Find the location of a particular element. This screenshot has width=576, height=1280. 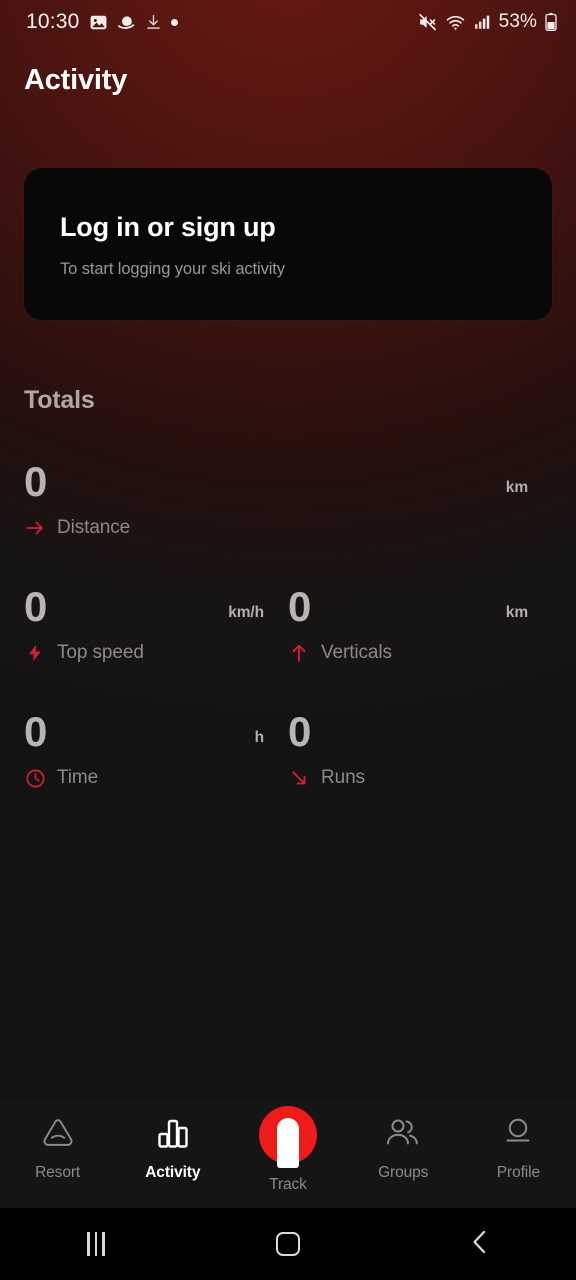

page-title: Activity is located at coordinates (76, 80).